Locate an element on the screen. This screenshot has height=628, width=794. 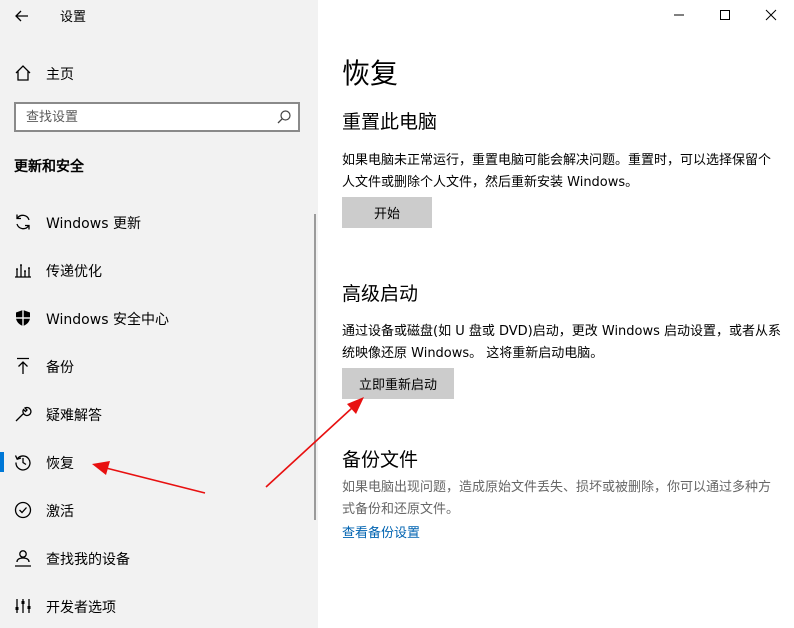
sidebar-item-label: 开发者选项 is located at coordinates (81, 608).